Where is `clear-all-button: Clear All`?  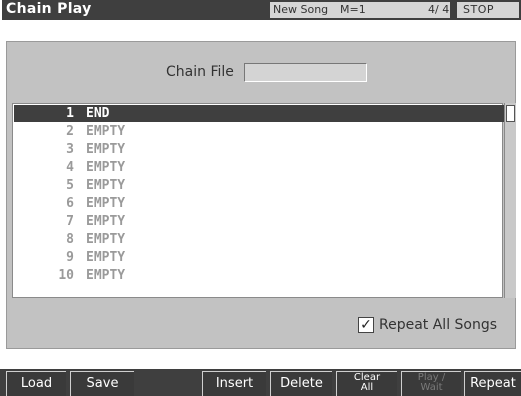
clear-all-button: Clear All is located at coordinates (366, 383).